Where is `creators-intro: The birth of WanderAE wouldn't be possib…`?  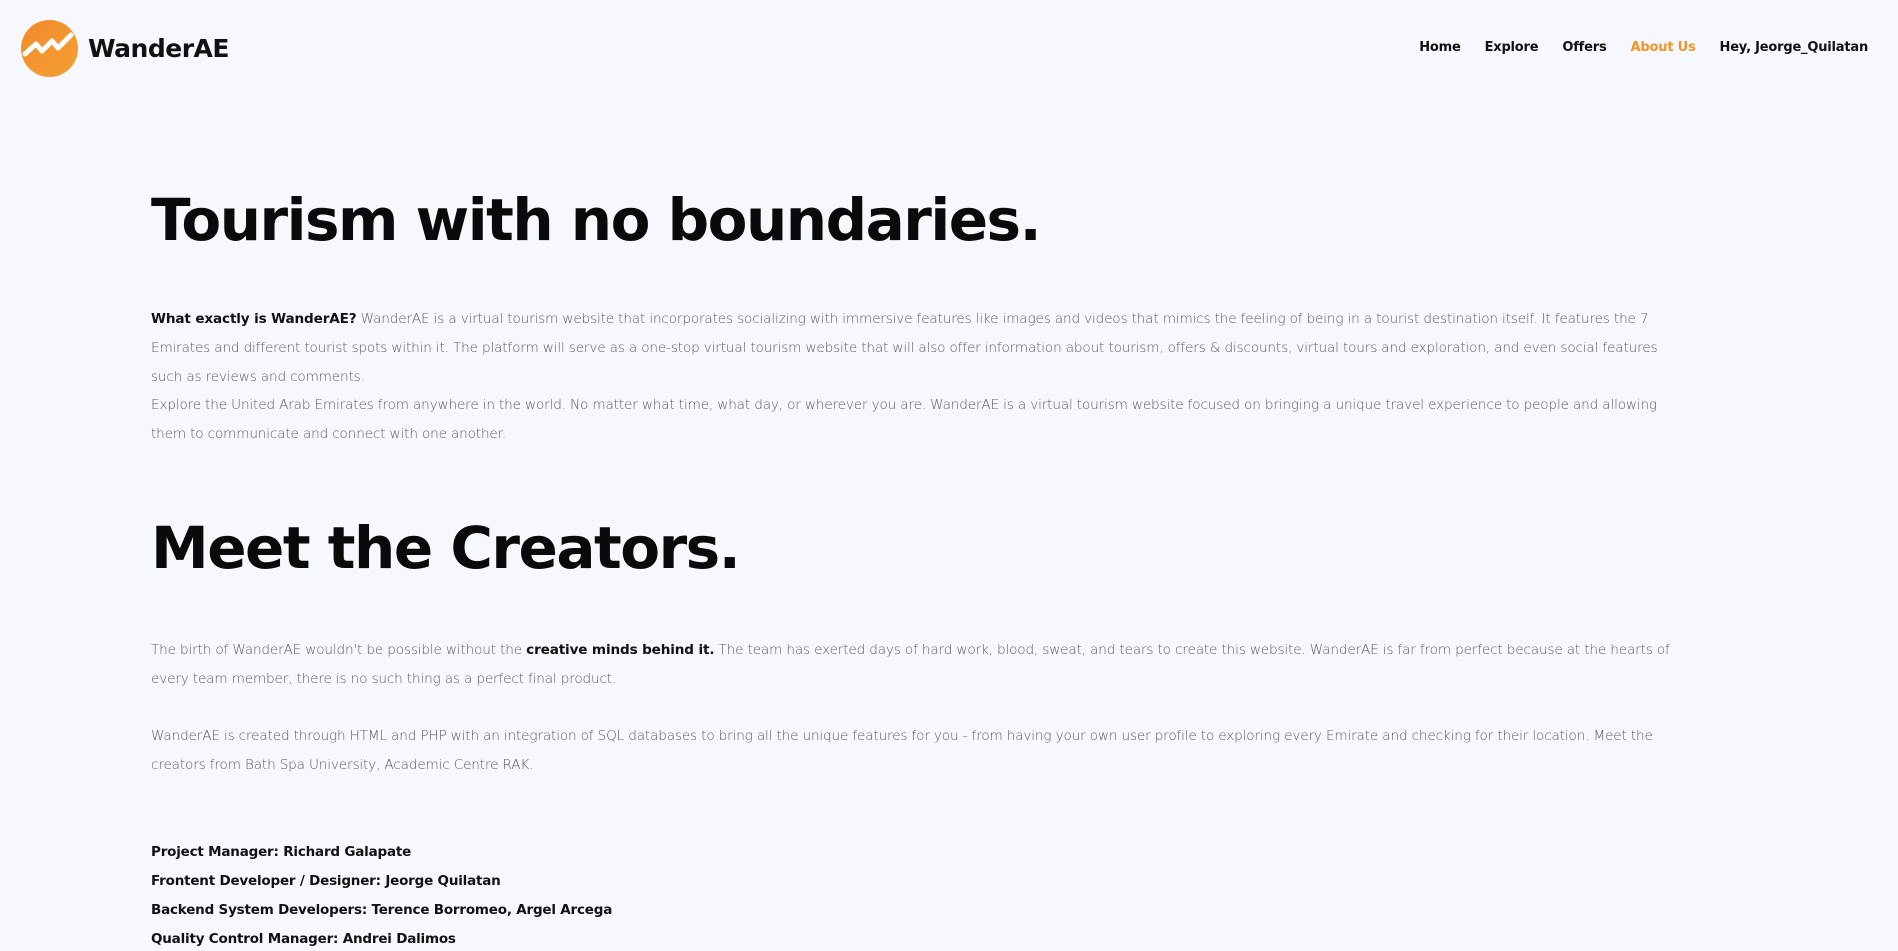 creators-intro: The birth of WanderAE wouldn't be possib… is located at coordinates (339, 650).